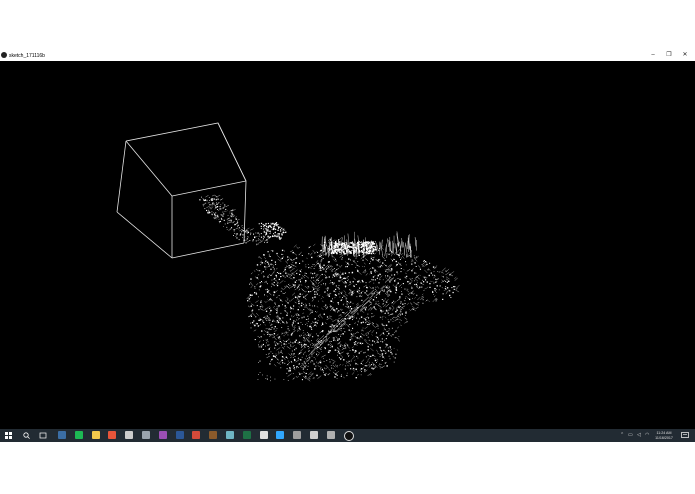  Describe the element at coordinates (181, 190) in the screenshot. I see `bounding-box-wireframe` at that location.